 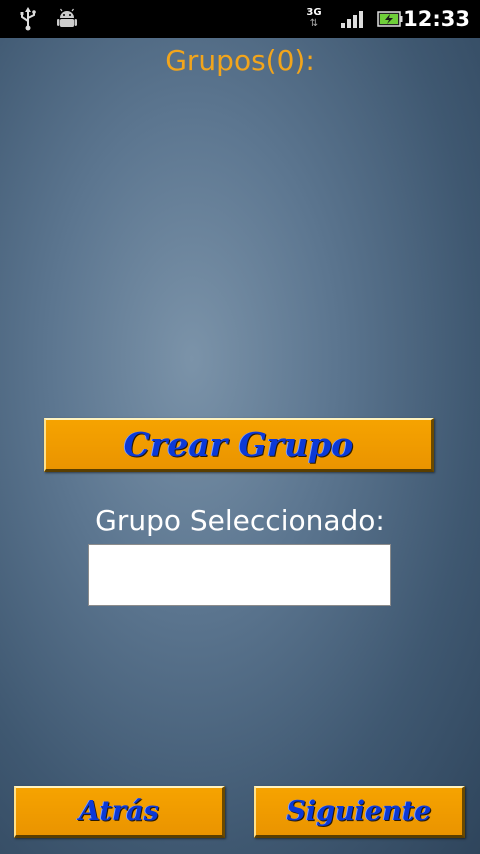 I want to click on network-3g-icon: 3G ⇅, so click(x=314, y=19).